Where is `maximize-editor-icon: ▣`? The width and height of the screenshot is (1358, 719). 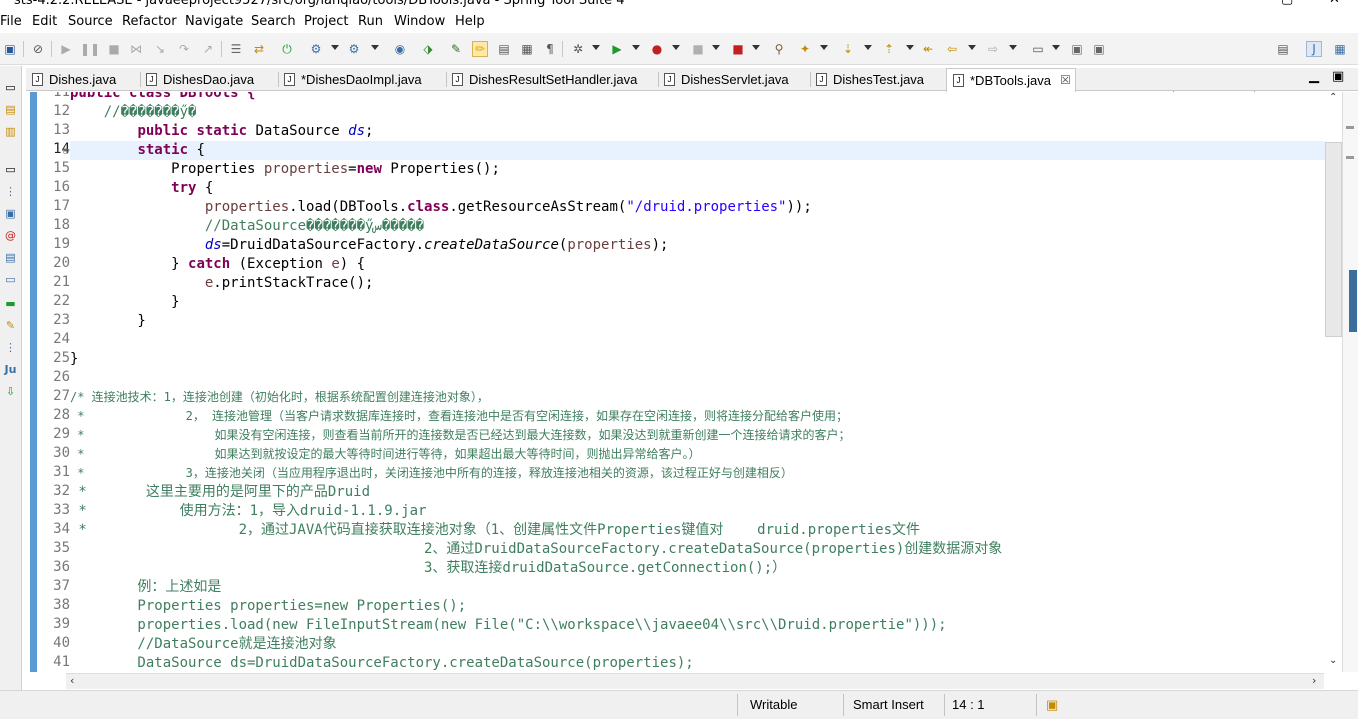 maximize-editor-icon: ▣ is located at coordinates (1338, 76).